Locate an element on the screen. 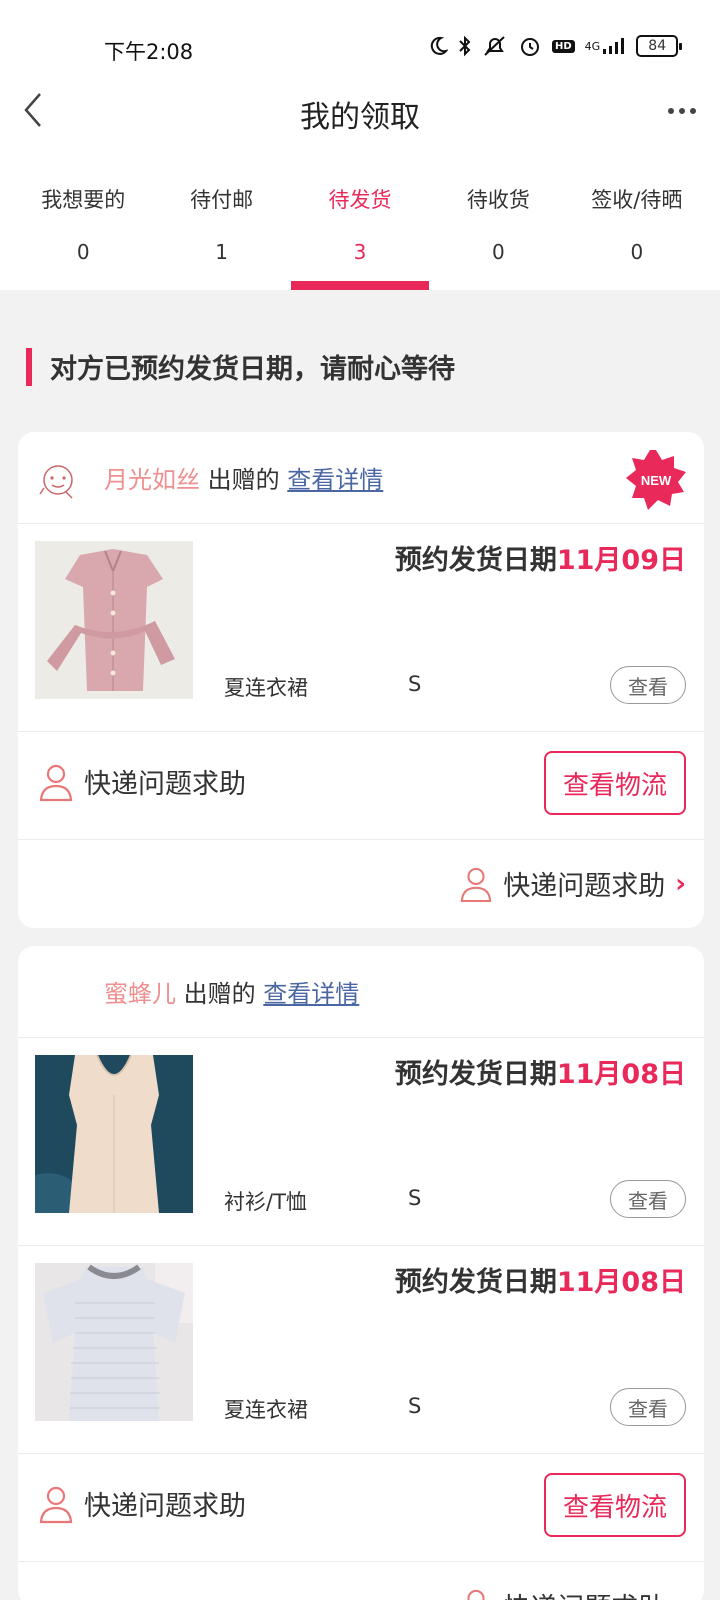 Image resolution: width=720 pixels, height=1600 pixels. status-icons: HD 4G 84 is located at coordinates (555, 46).